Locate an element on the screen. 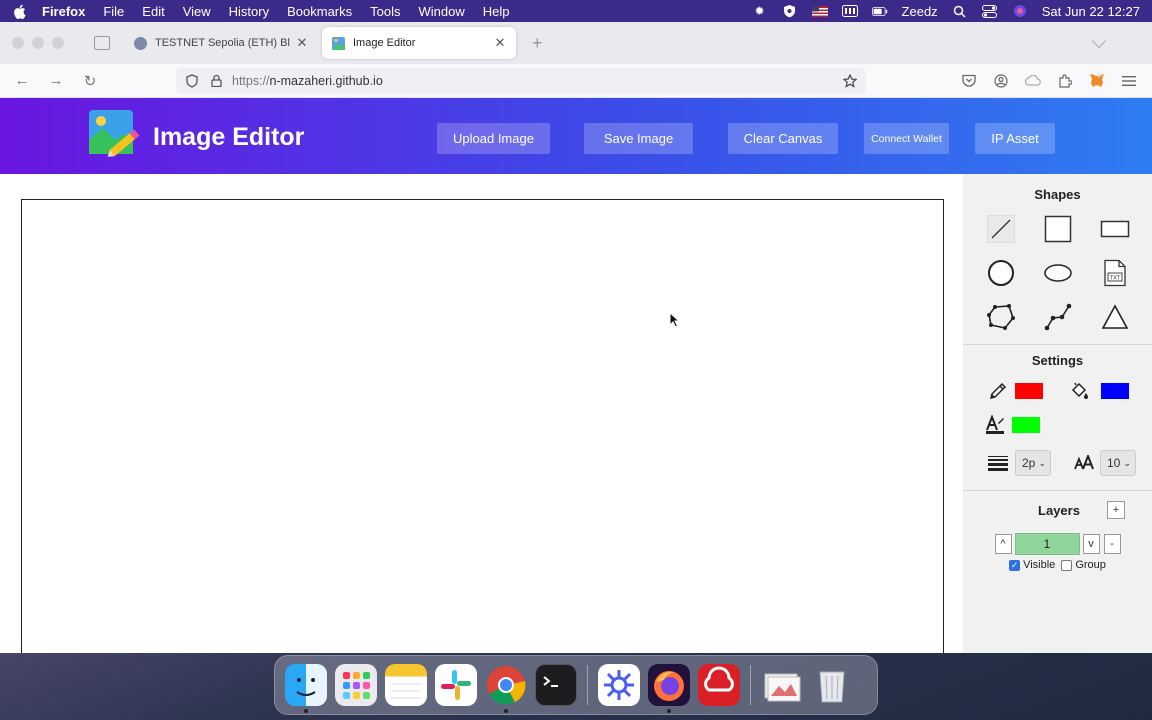 This screenshot has width=1152, height=720. pocket-icon is located at coordinates (969, 81).